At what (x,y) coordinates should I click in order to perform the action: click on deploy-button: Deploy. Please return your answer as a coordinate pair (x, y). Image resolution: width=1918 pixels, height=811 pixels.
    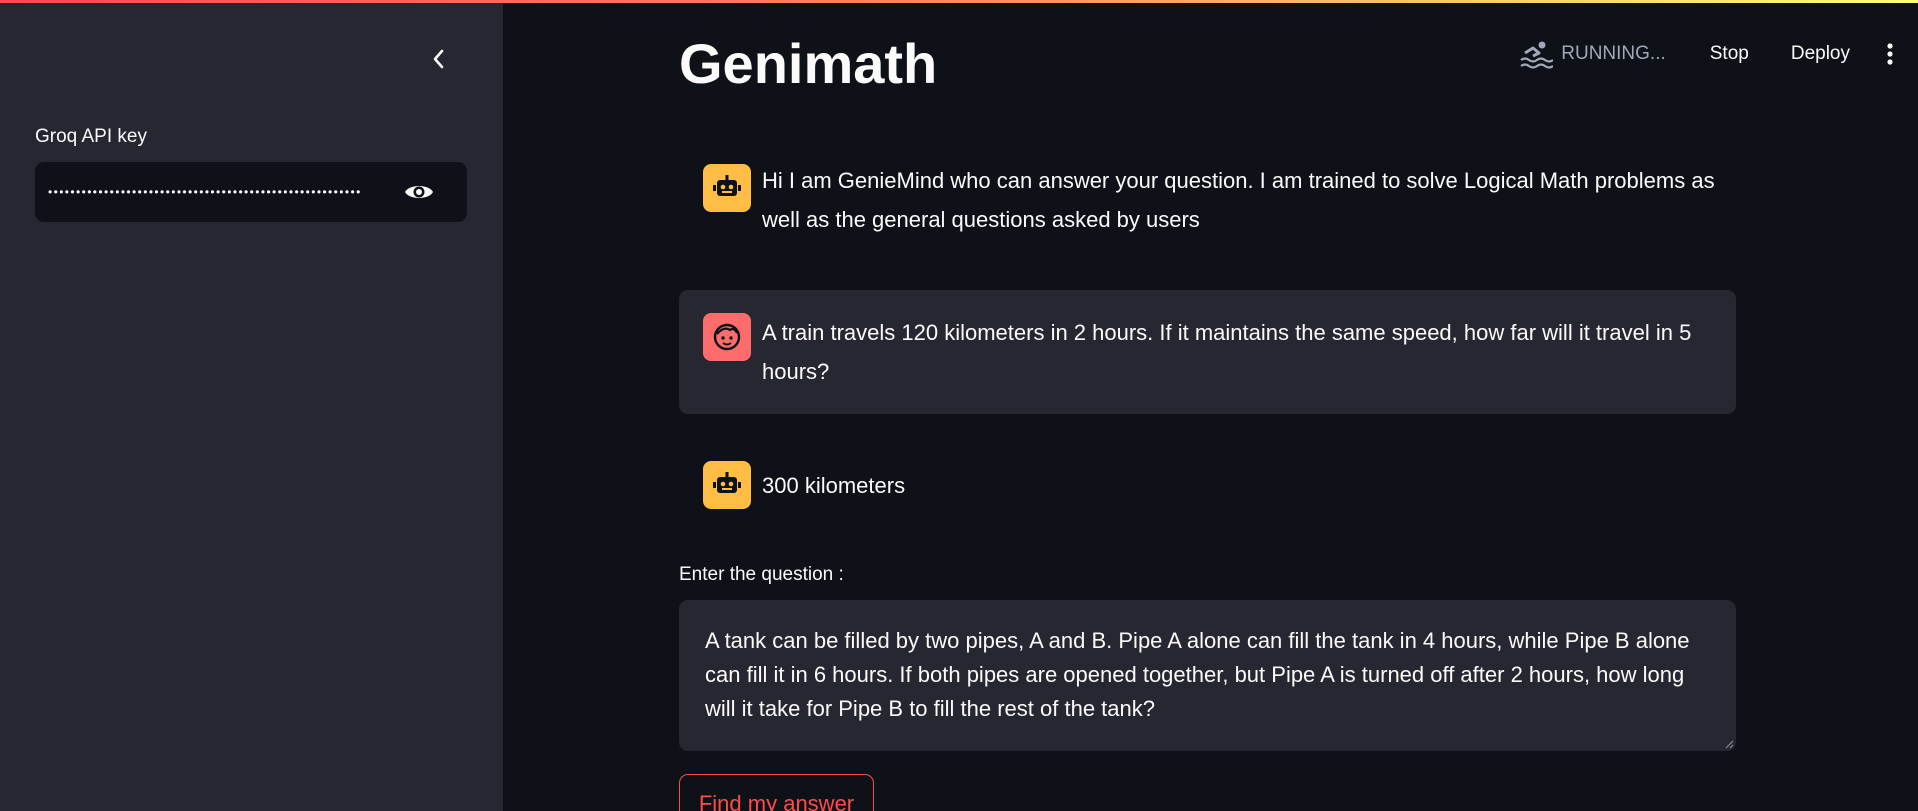
    Looking at the image, I should click on (1820, 54).